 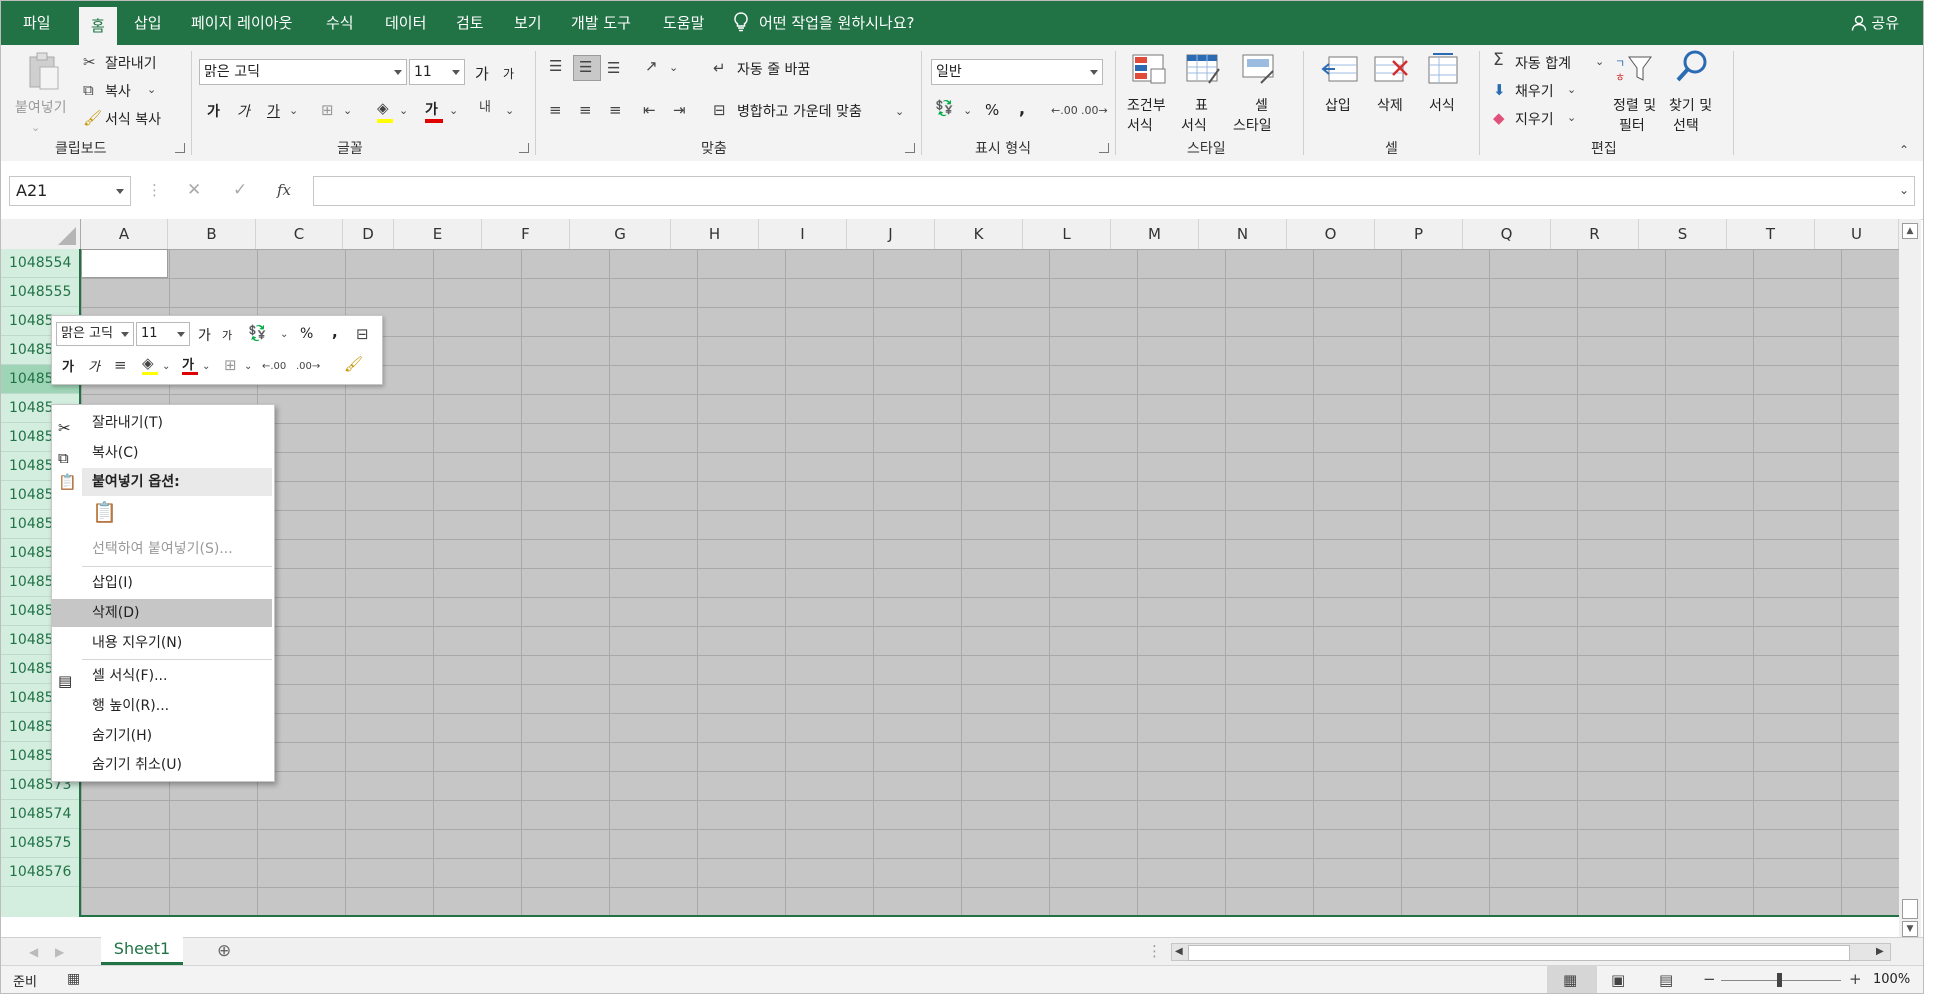 What do you see at coordinates (1779, 980) in the screenshot?
I see `zoom-slider-thumb` at bounding box center [1779, 980].